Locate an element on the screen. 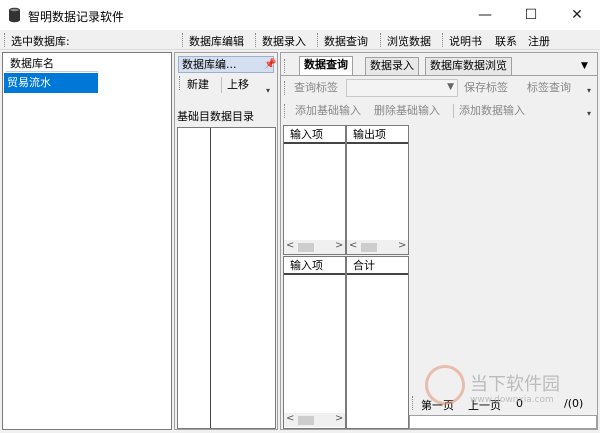 The image size is (600, 433). menu-db-edit: 数据库编辑 is located at coordinates (216, 41).